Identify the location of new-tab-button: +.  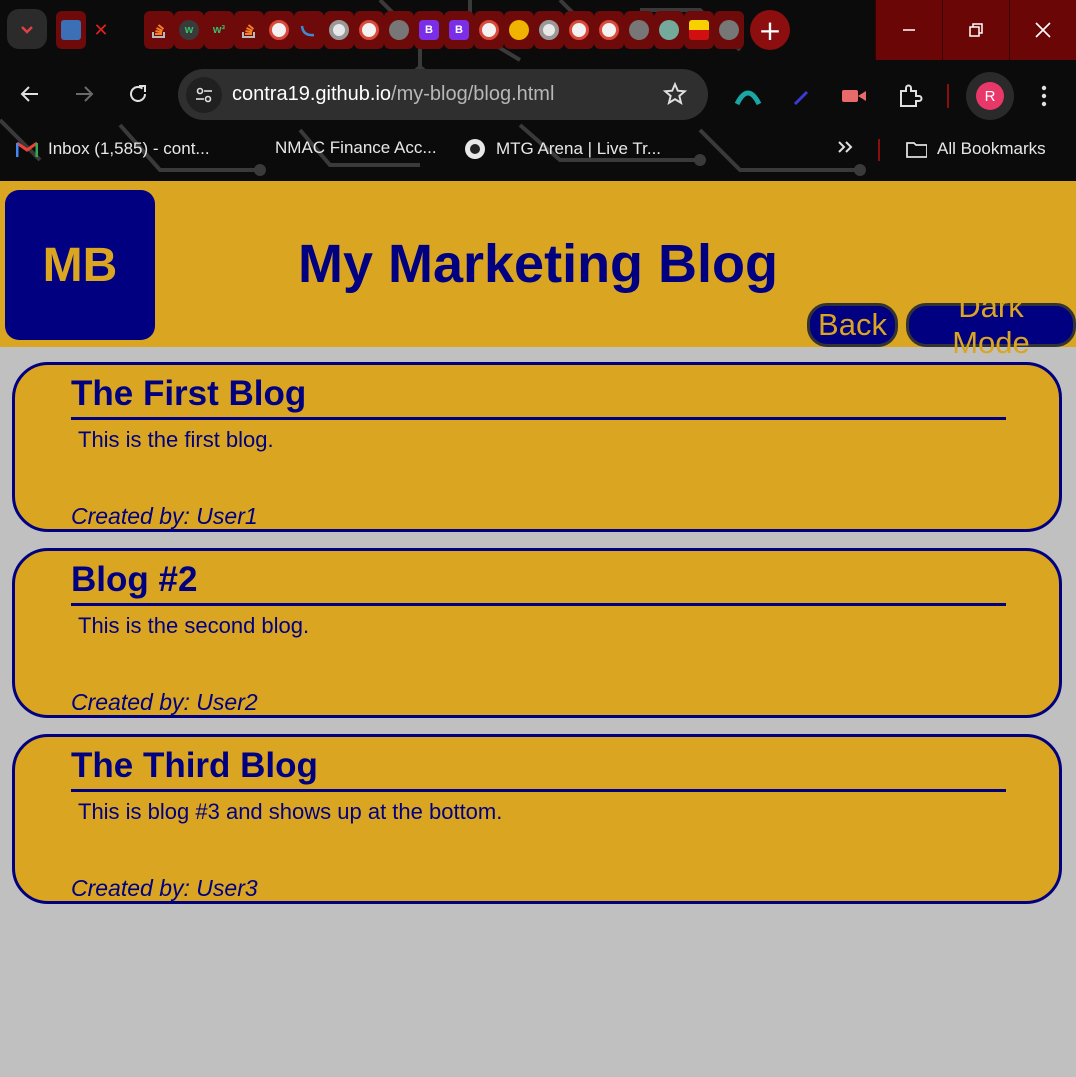
(770, 30).